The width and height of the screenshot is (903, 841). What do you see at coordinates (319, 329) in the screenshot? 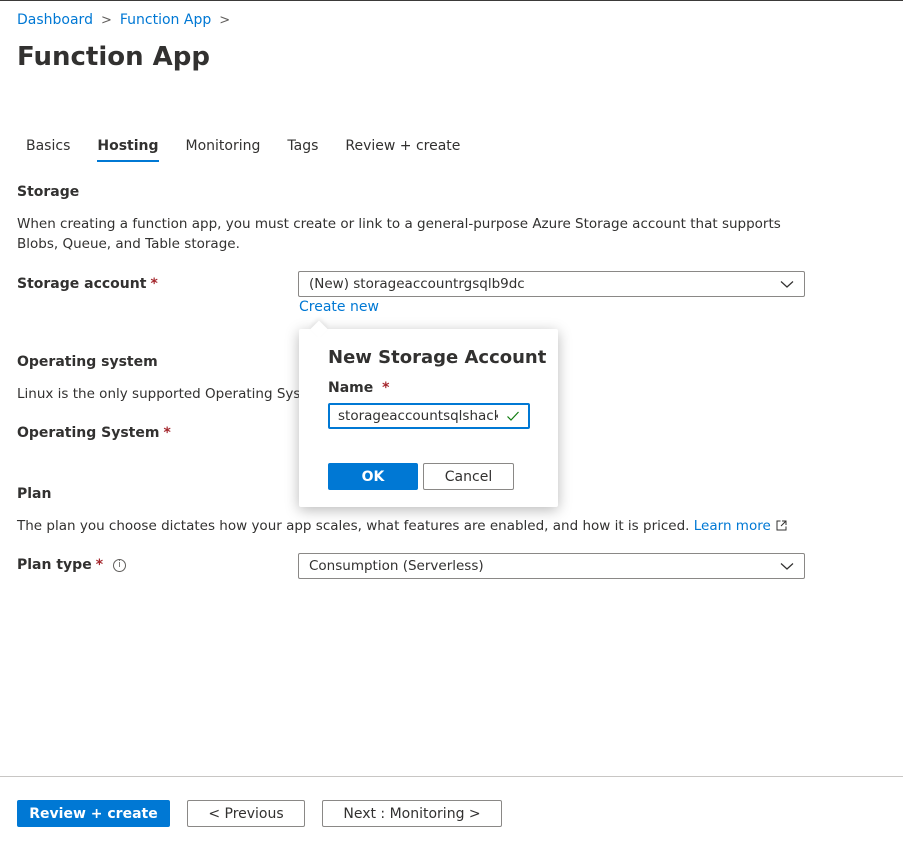
I see `callout-beak` at bounding box center [319, 329].